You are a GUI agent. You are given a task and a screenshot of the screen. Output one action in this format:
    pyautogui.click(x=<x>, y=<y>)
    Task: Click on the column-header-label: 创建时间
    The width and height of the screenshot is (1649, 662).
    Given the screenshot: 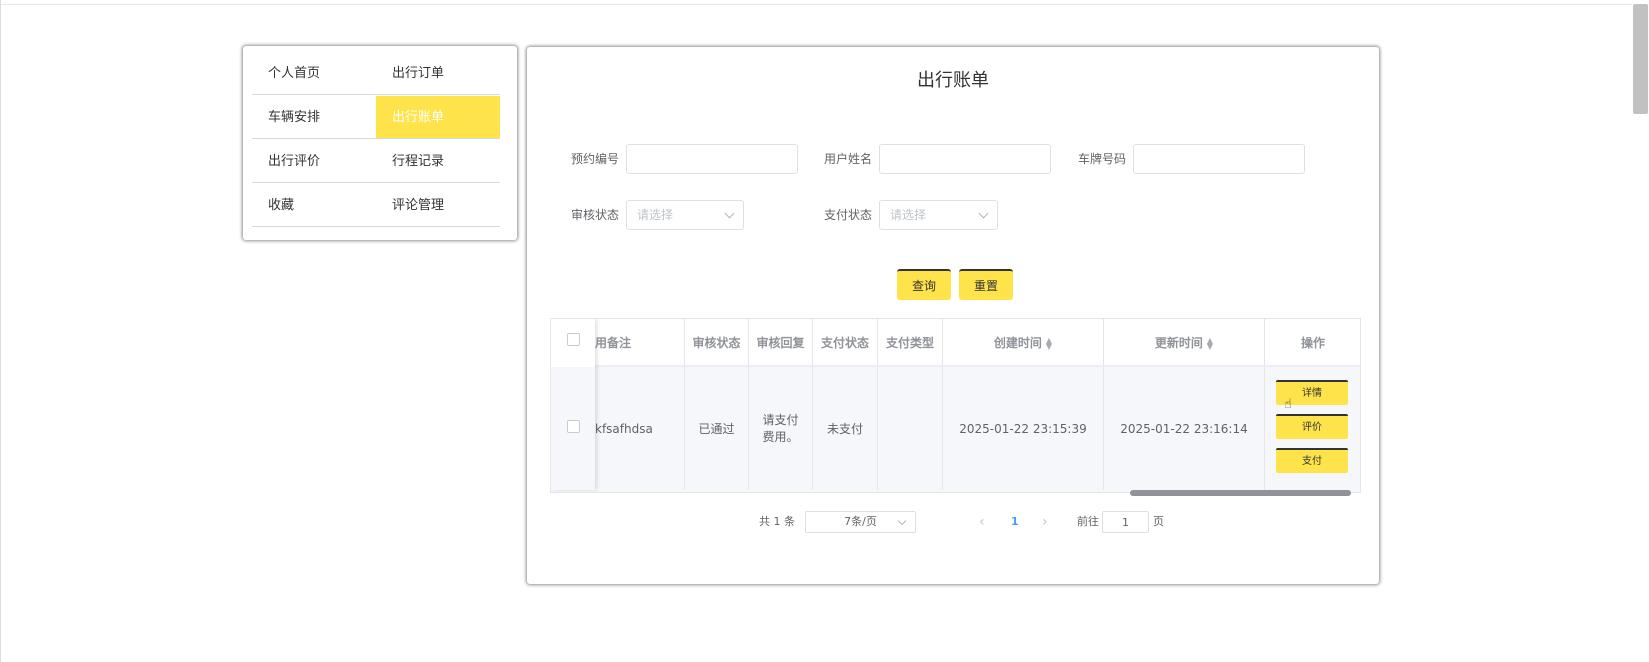 What is the action you would take?
    pyautogui.click(x=1017, y=343)
    